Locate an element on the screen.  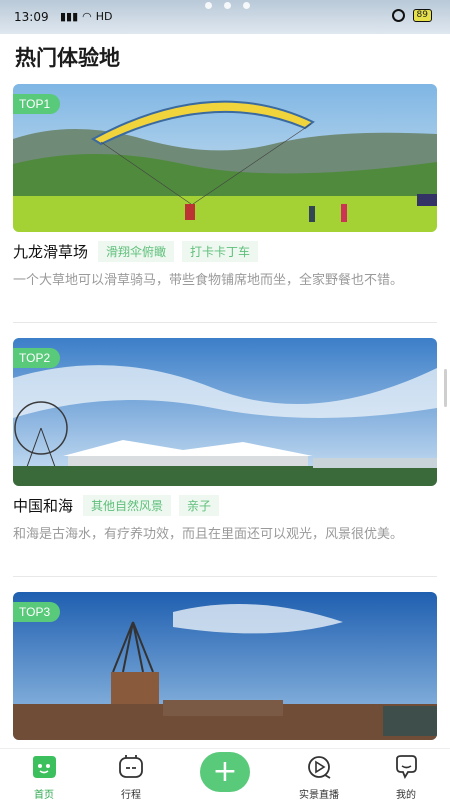
tab-label: 行程 is located at coordinates (131, 795).